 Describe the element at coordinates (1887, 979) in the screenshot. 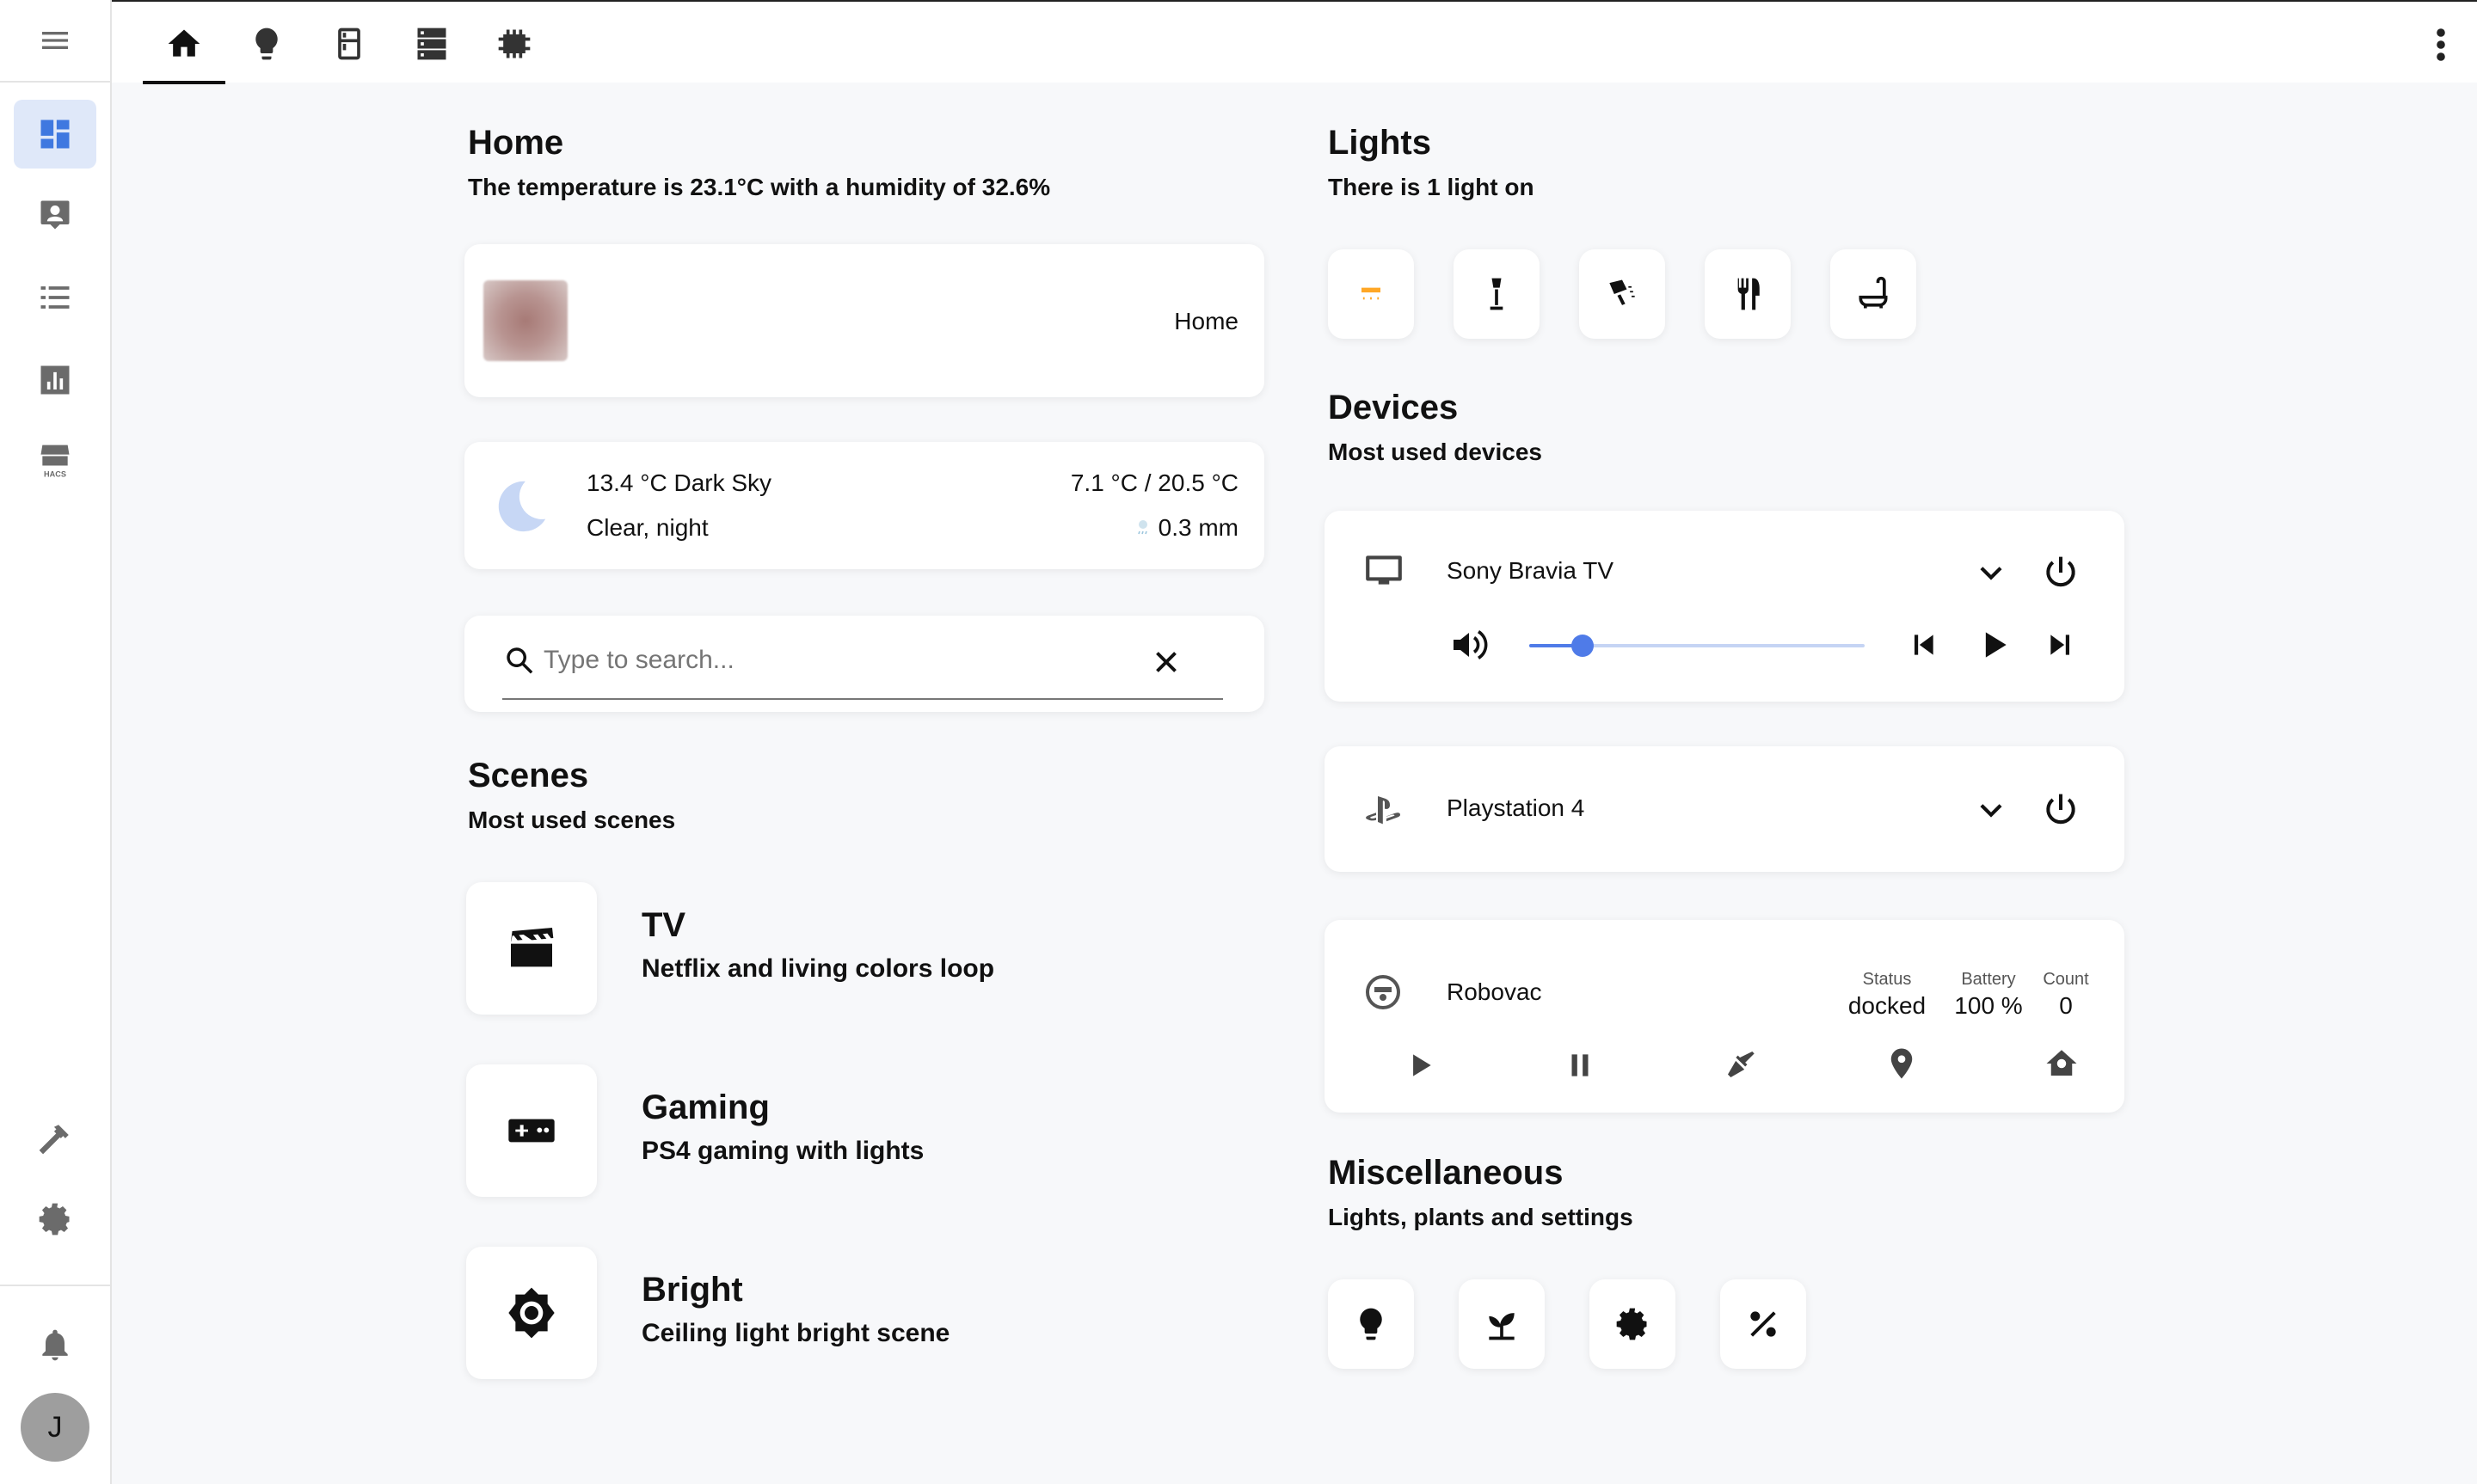

I see `robovac-status-label: Status` at that location.